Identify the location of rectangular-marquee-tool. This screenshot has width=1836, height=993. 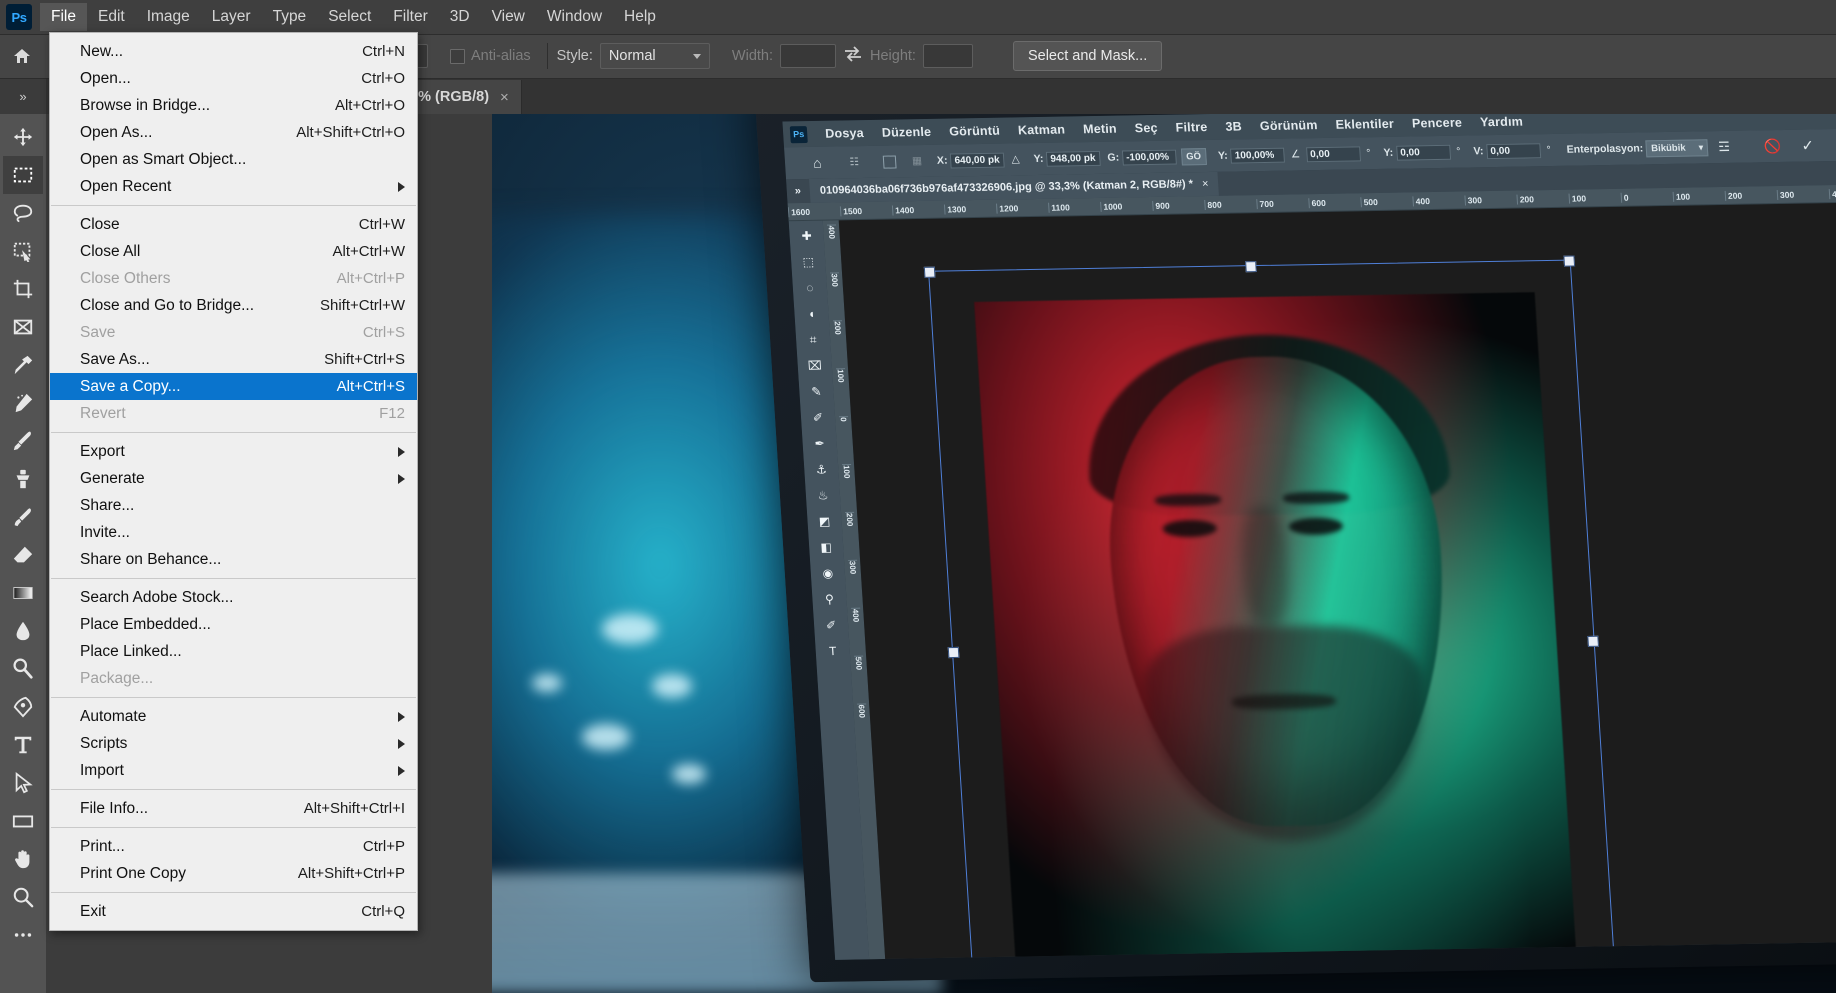
(23, 175).